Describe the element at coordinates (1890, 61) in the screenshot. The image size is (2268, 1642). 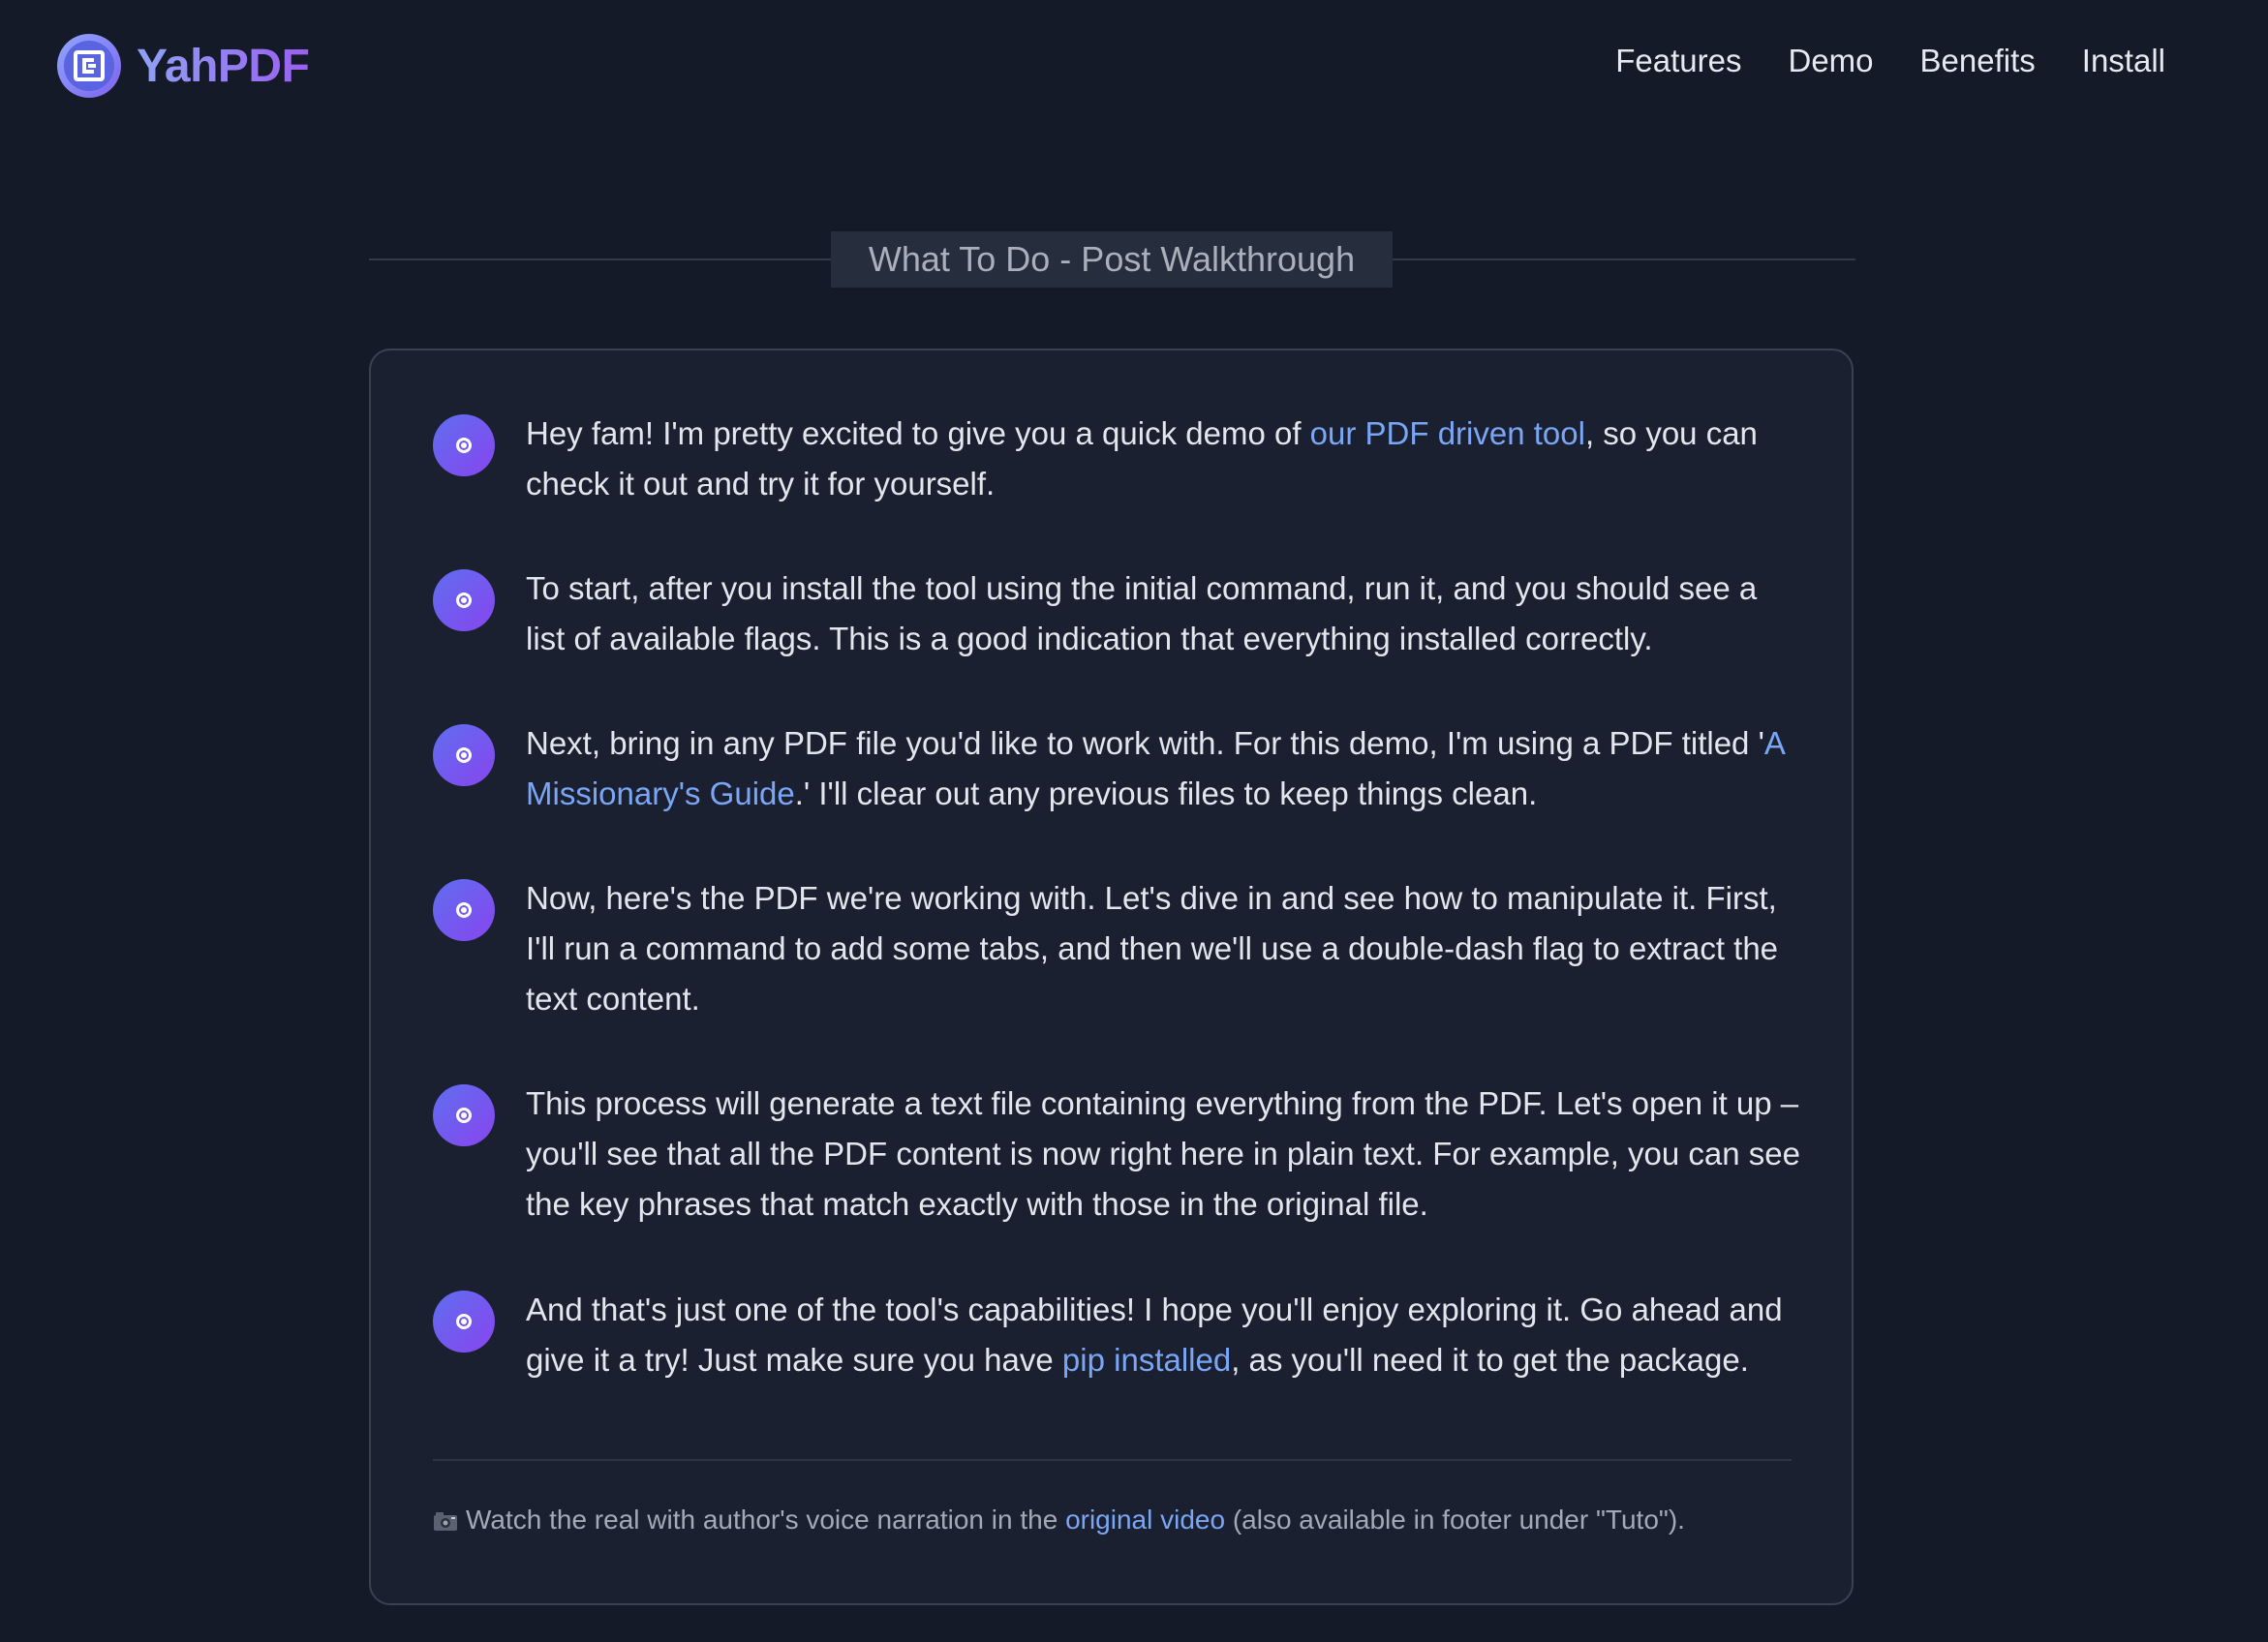
I see `main-nav: Features Demo Benefits Install` at that location.